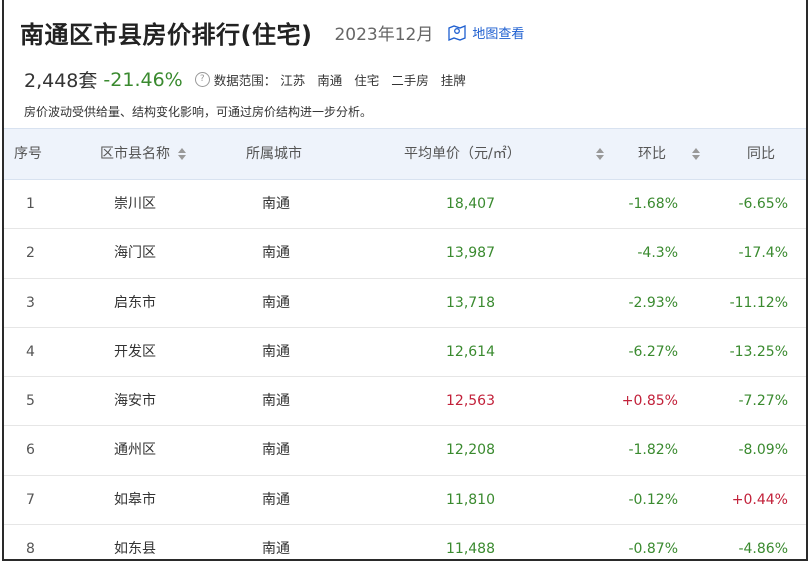 This screenshot has width=812, height=565. What do you see at coordinates (30, 549) in the screenshot?
I see `row-index: 8` at bounding box center [30, 549].